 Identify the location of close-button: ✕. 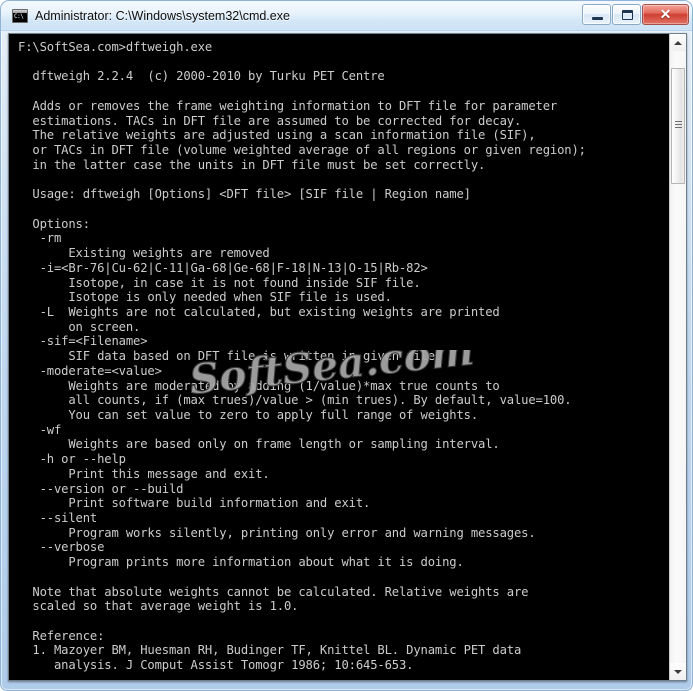
(665, 14).